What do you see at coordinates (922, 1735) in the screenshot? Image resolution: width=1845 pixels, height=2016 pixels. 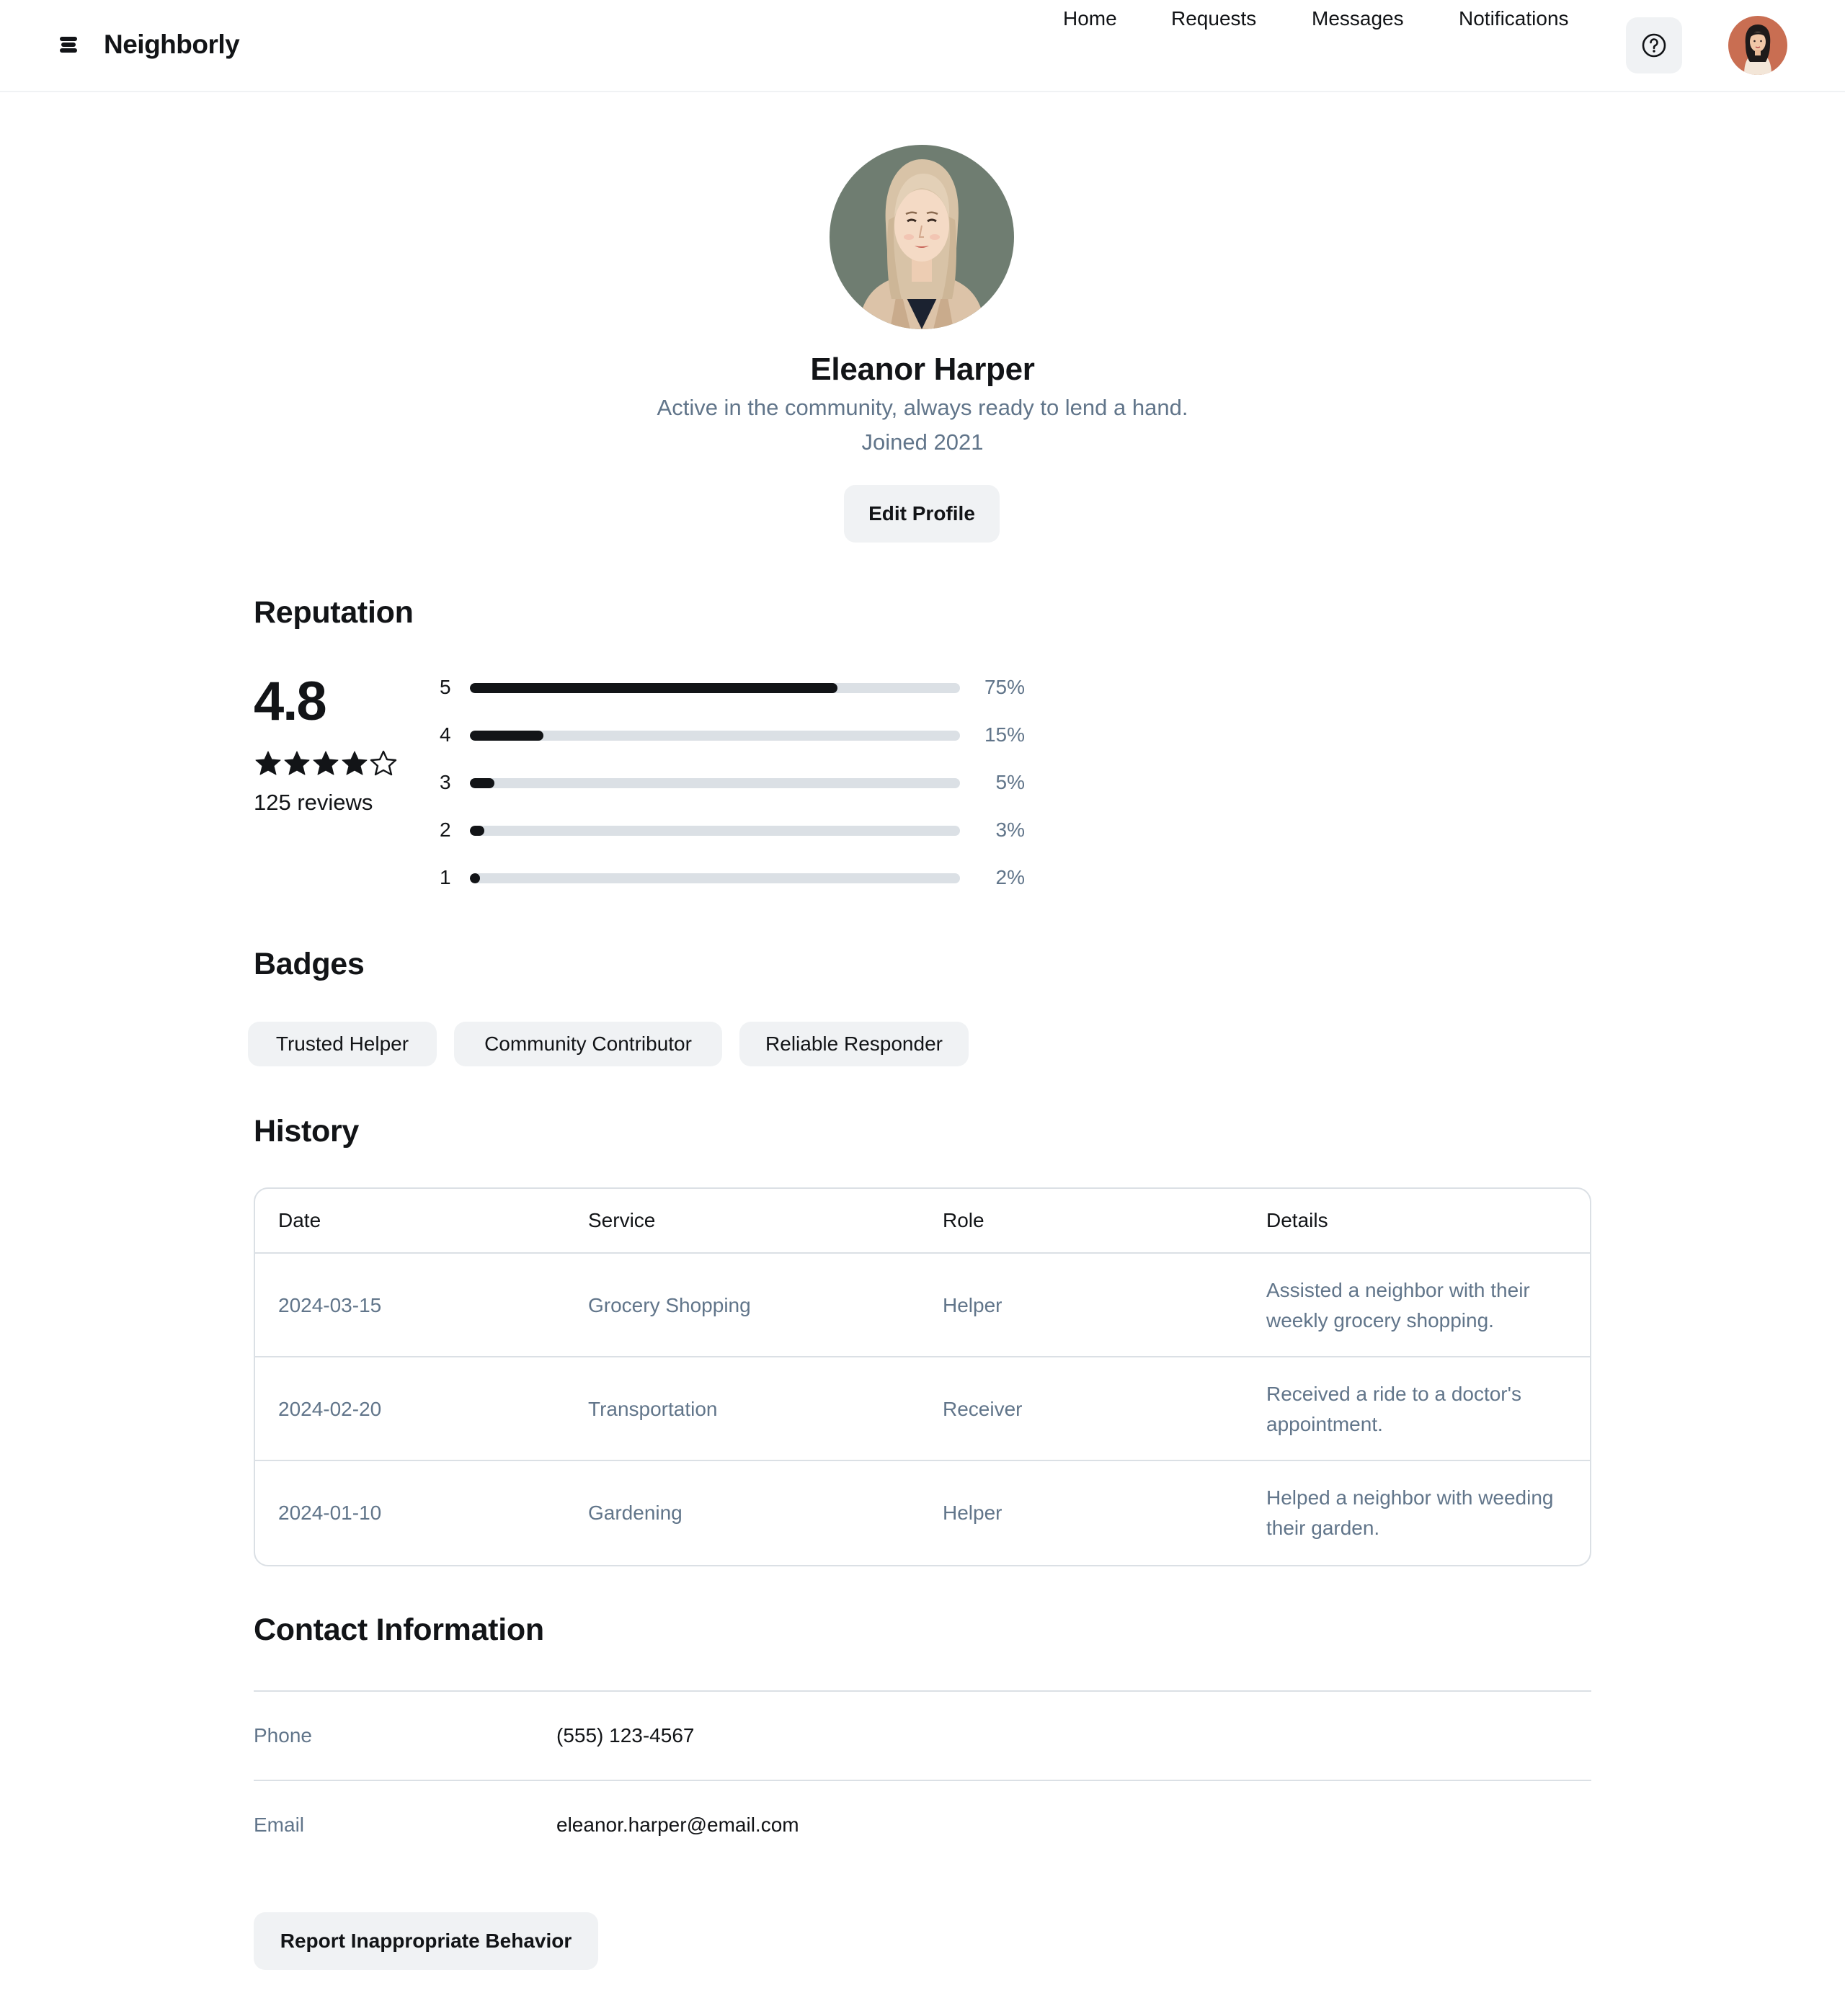 I see `contact-row-phone: Phone (555) 123-4567` at bounding box center [922, 1735].